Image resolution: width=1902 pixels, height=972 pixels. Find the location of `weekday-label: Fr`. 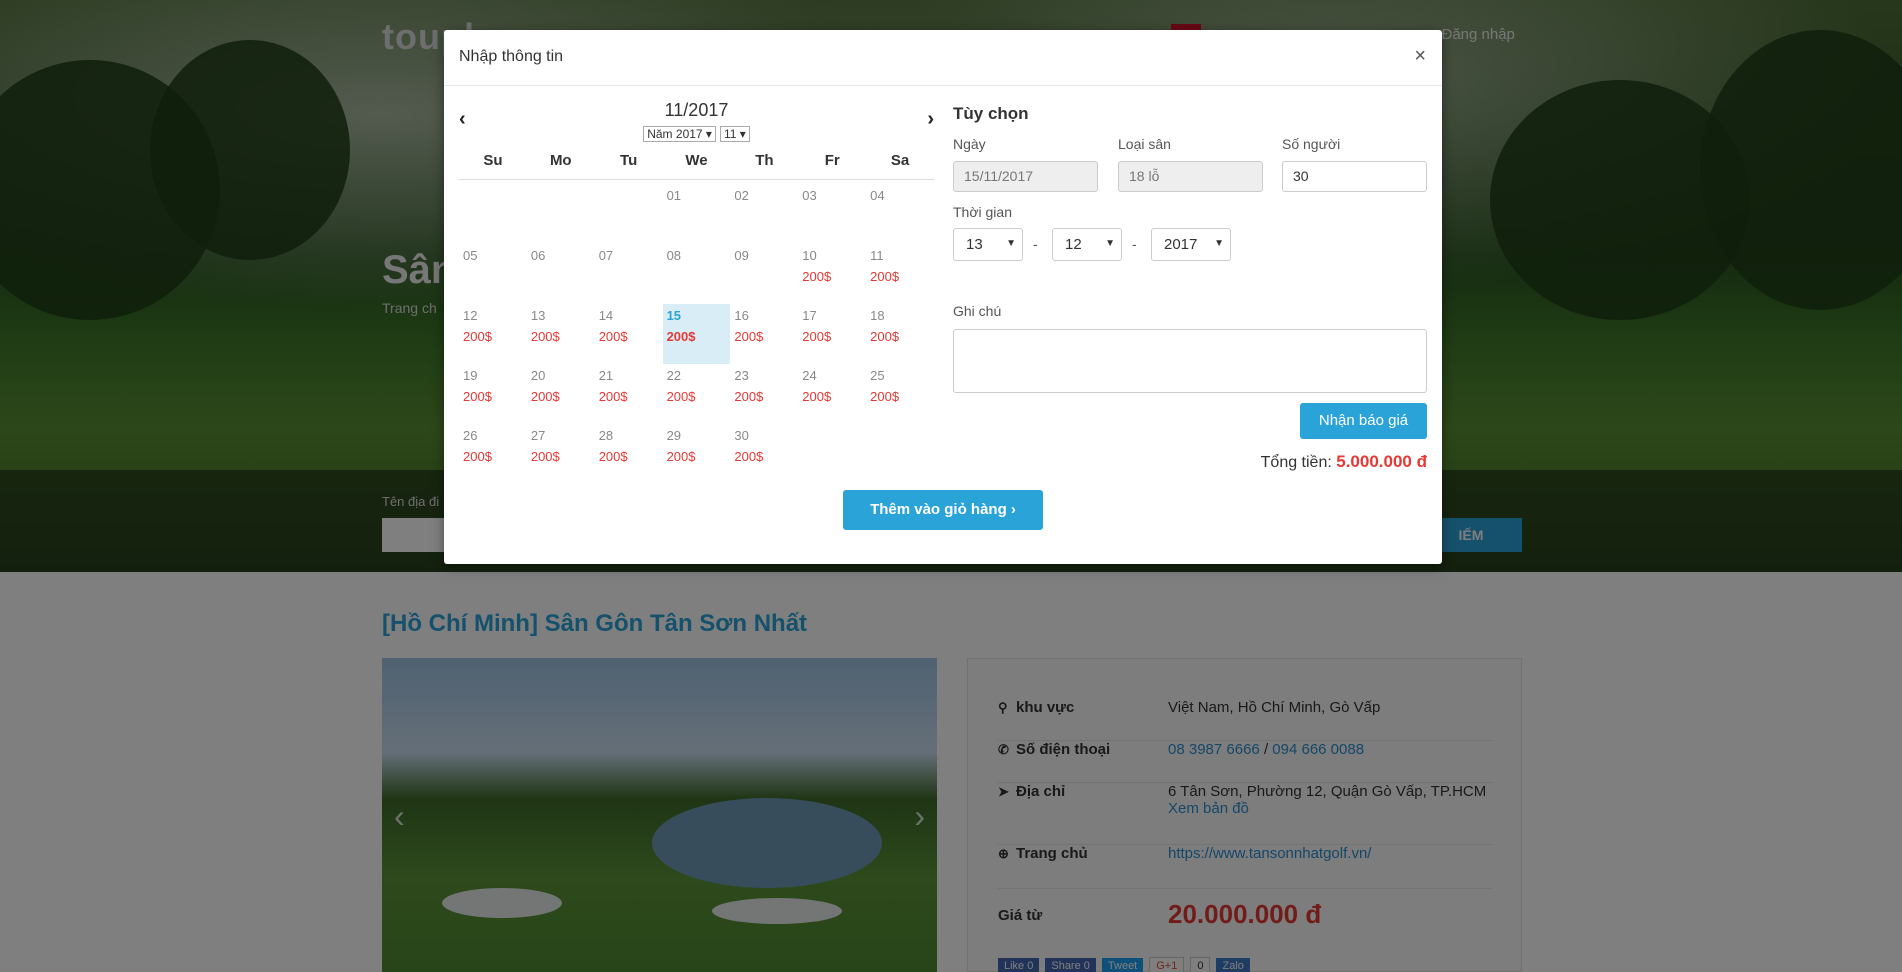

weekday-label: Fr is located at coordinates (832, 160).